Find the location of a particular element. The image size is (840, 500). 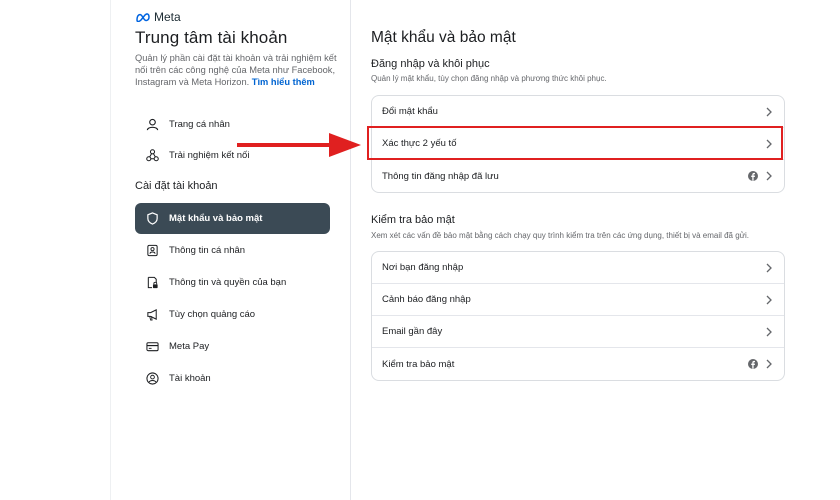

learn-more-link: Tìm hiểu thêm is located at coordinates (283, 82).